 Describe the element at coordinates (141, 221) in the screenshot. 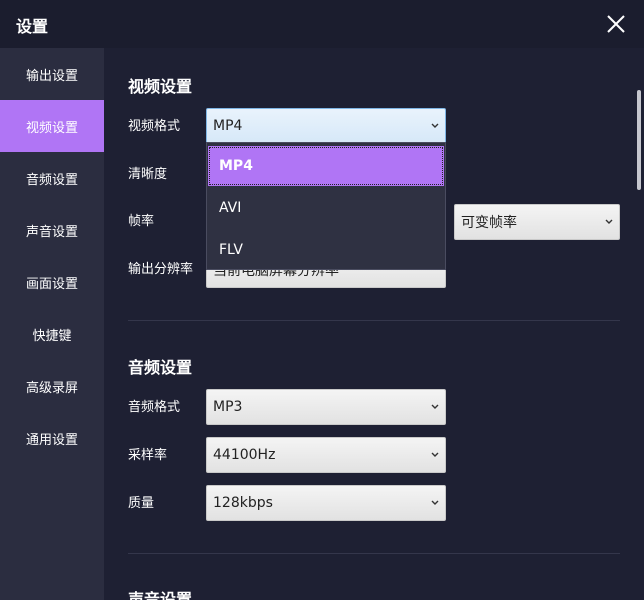

I see `framerate-label: 帧率` at that location.